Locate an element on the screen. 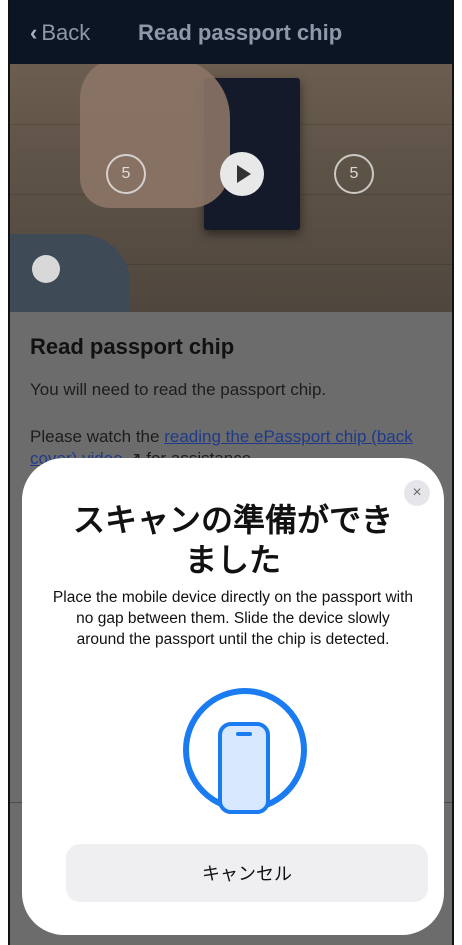 This screenshot has height=945, width=462. video-progress-handle is located at coordinates (46, 269).